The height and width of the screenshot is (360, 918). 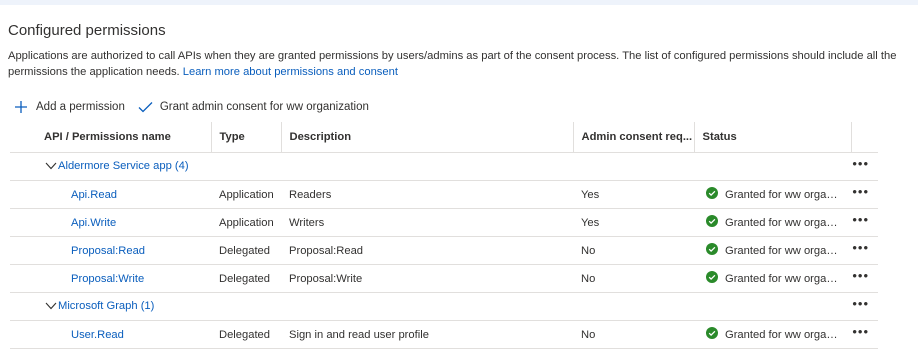 I want to click on group-label: Aldermore Service app (4), so click(x=123, y=166).